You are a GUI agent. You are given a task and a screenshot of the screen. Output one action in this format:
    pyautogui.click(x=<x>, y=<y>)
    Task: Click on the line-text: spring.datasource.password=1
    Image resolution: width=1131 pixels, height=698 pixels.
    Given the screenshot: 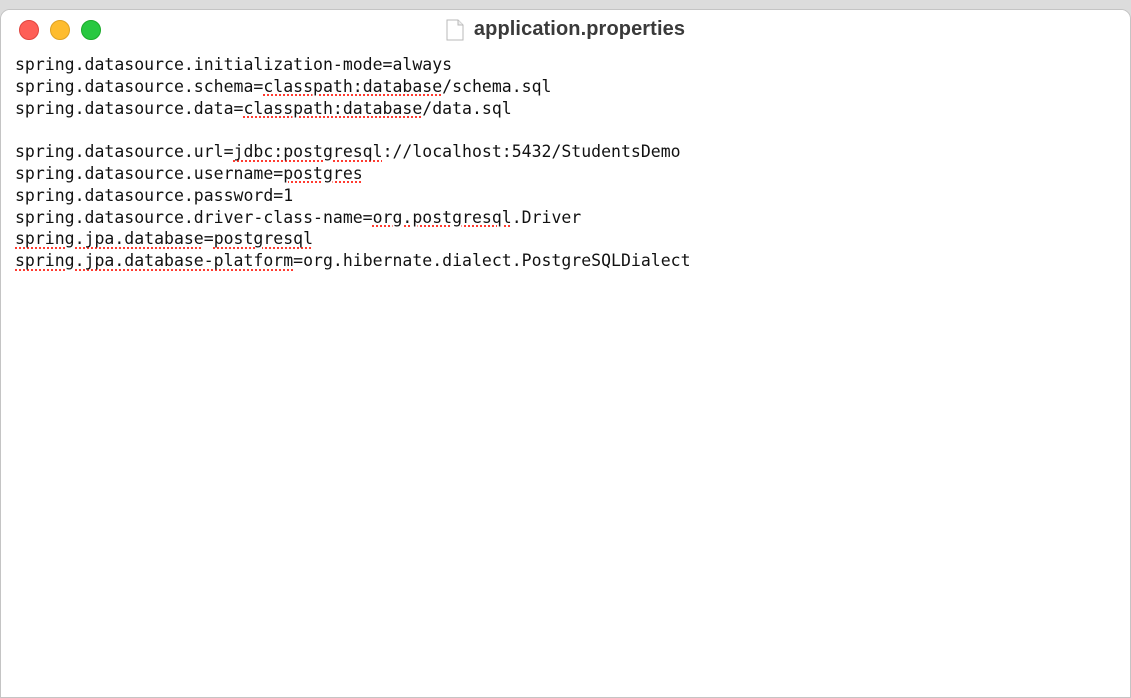 What is the action you would take?
    pyautogui.click(x=154, y=195)
    